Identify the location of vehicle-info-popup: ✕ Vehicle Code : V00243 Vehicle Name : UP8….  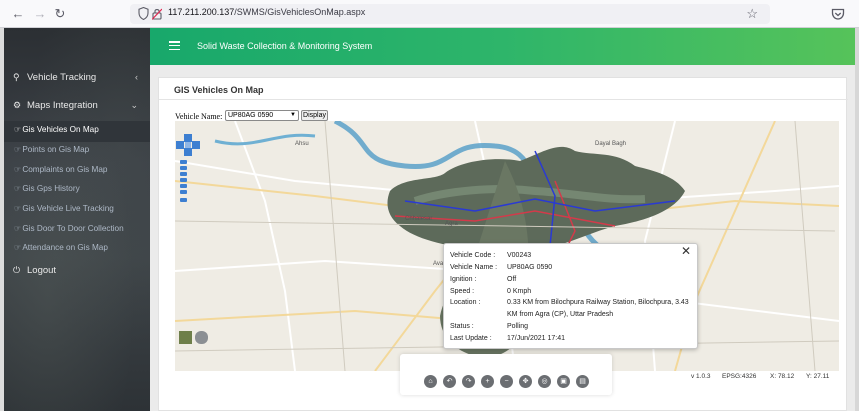
(570, 296).